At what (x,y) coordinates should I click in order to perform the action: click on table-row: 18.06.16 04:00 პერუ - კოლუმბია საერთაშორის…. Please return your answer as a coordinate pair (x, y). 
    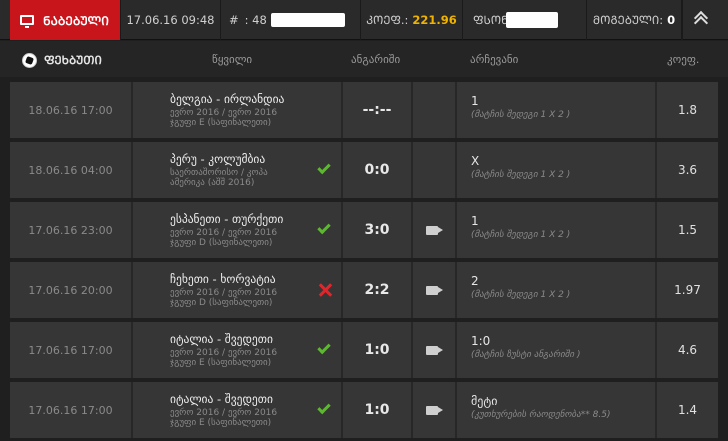
    Looking at the image, I should click on (364, 170).